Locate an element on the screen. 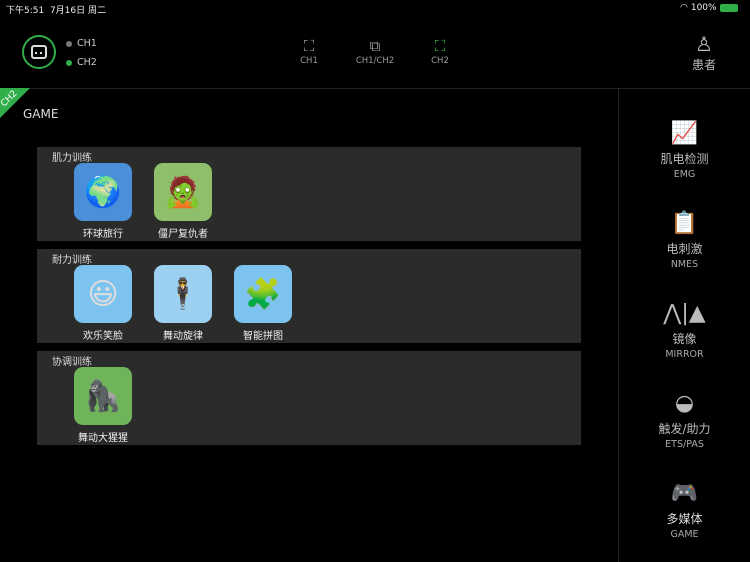 Image resolution: width=750 pixels, height=562 pixels. game-group: 协调训练 🦍 舞动大猩猩 is located at coordinates (309, 398).